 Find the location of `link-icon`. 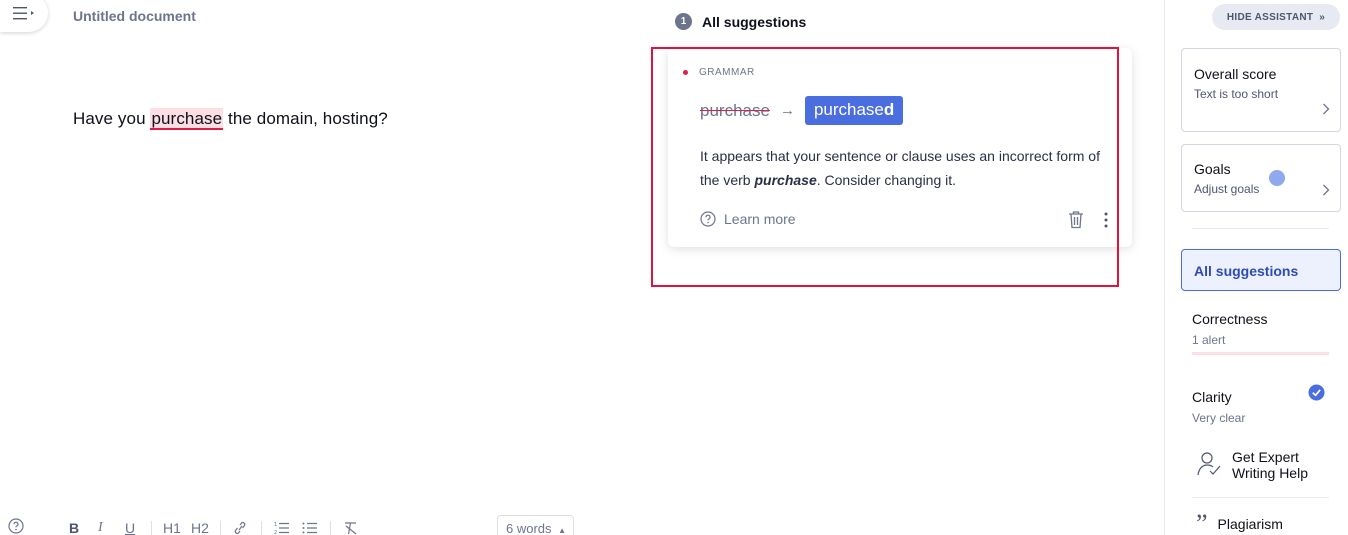

link-icon is located at coordinates (240, 528).